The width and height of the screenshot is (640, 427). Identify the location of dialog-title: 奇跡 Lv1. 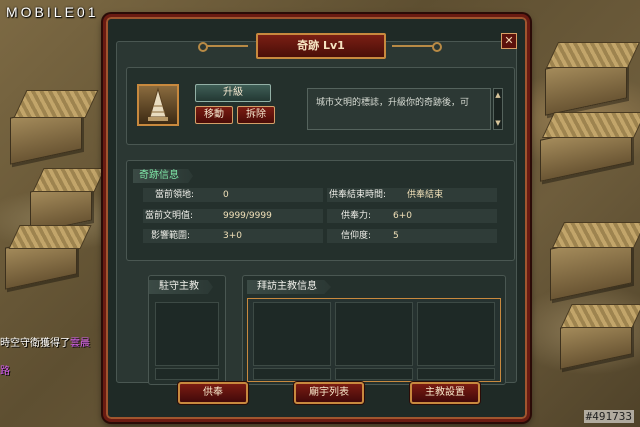
(321, 46).